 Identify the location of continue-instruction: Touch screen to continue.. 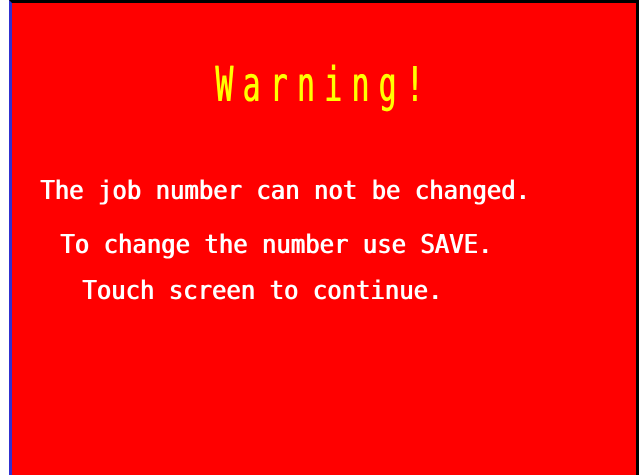
(262, 291).